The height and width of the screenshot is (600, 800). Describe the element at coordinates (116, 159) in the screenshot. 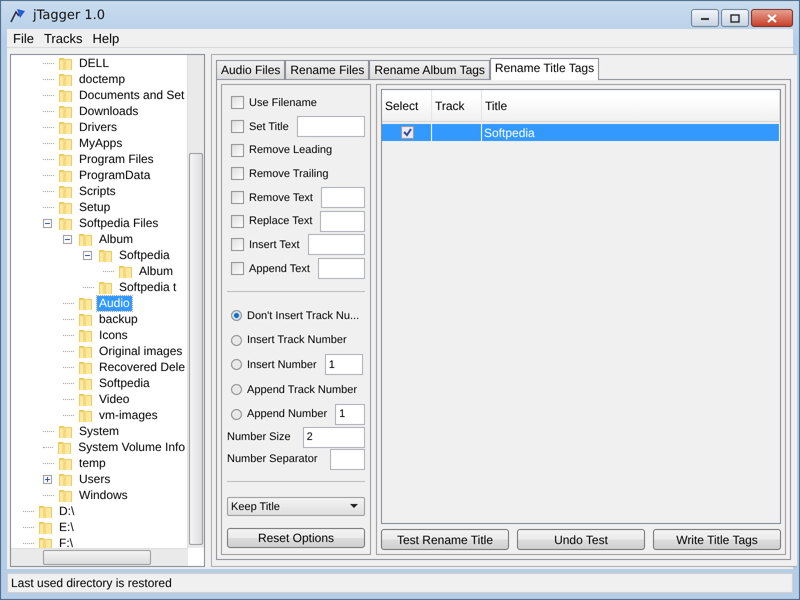

I see `tree-item: Program Files` at that location.